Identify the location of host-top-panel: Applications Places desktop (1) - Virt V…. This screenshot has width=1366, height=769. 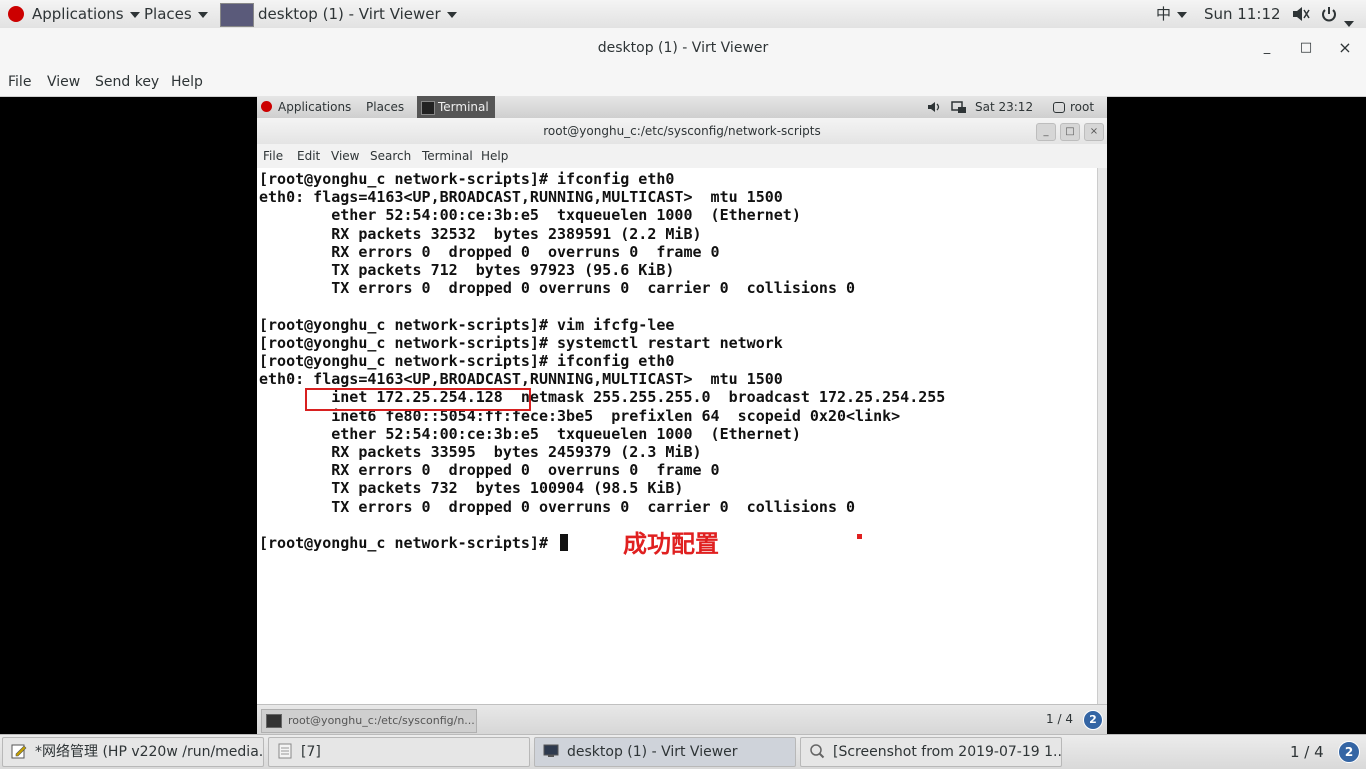
(683, 14).